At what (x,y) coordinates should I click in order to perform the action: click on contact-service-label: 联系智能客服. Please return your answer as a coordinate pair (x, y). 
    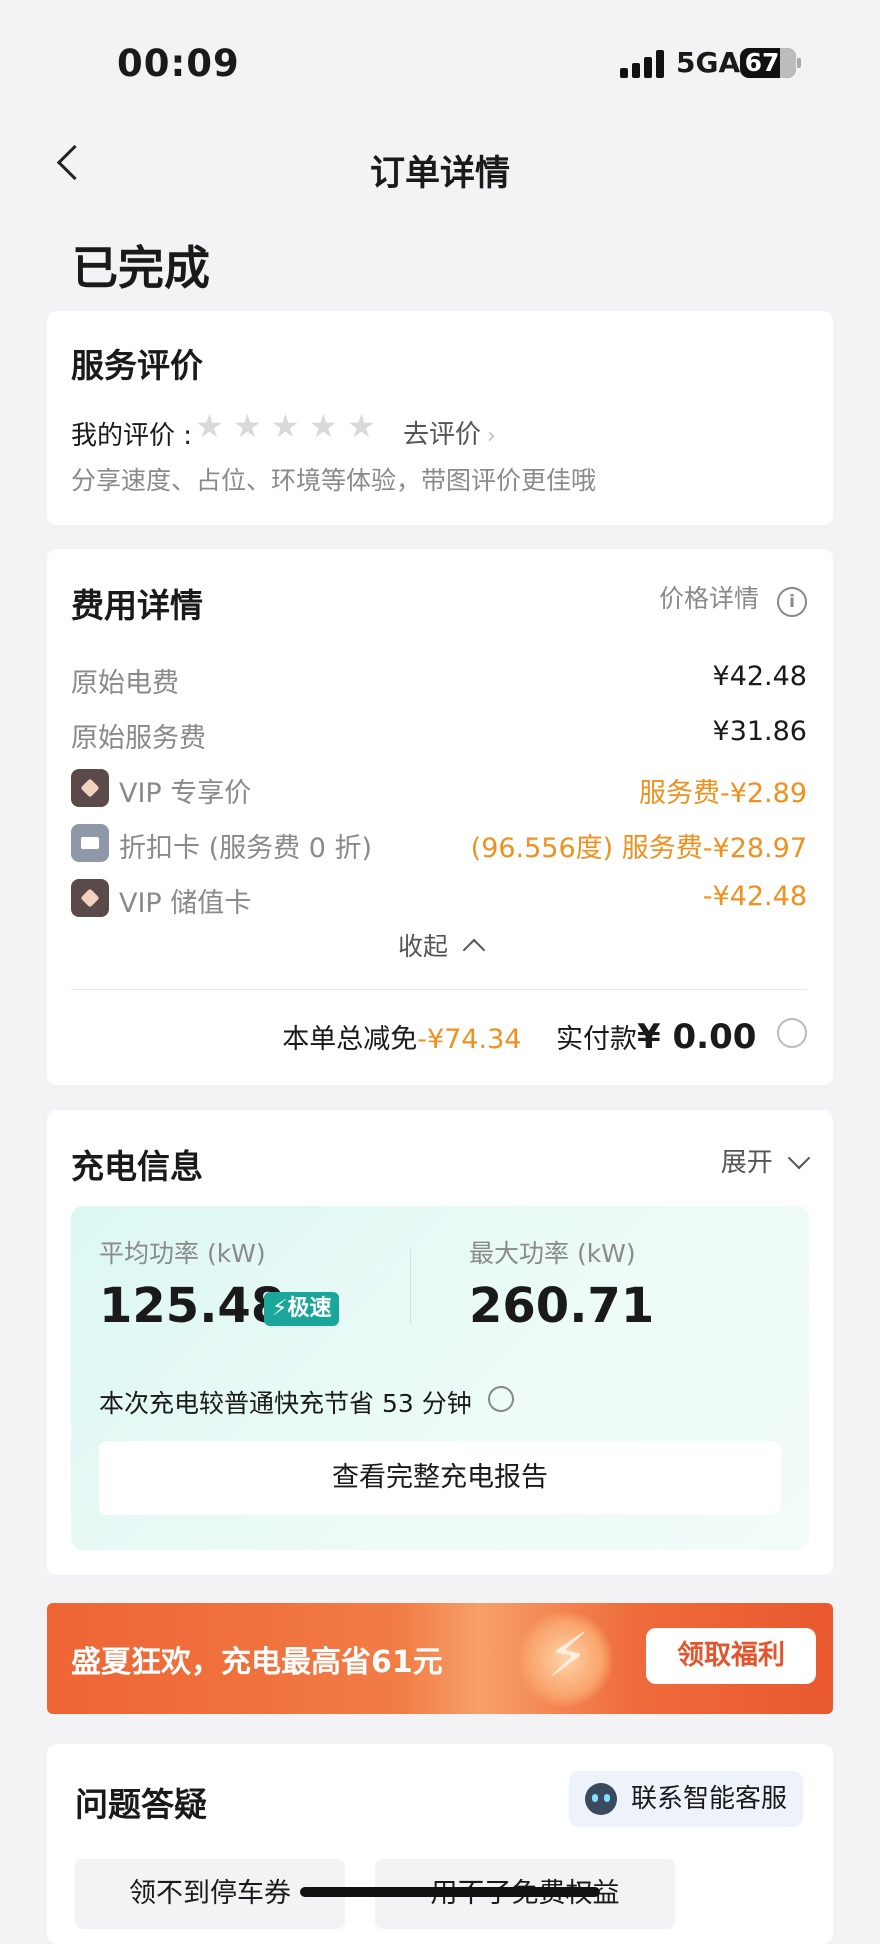
    Looking at the image, I should click on (708, 1799).